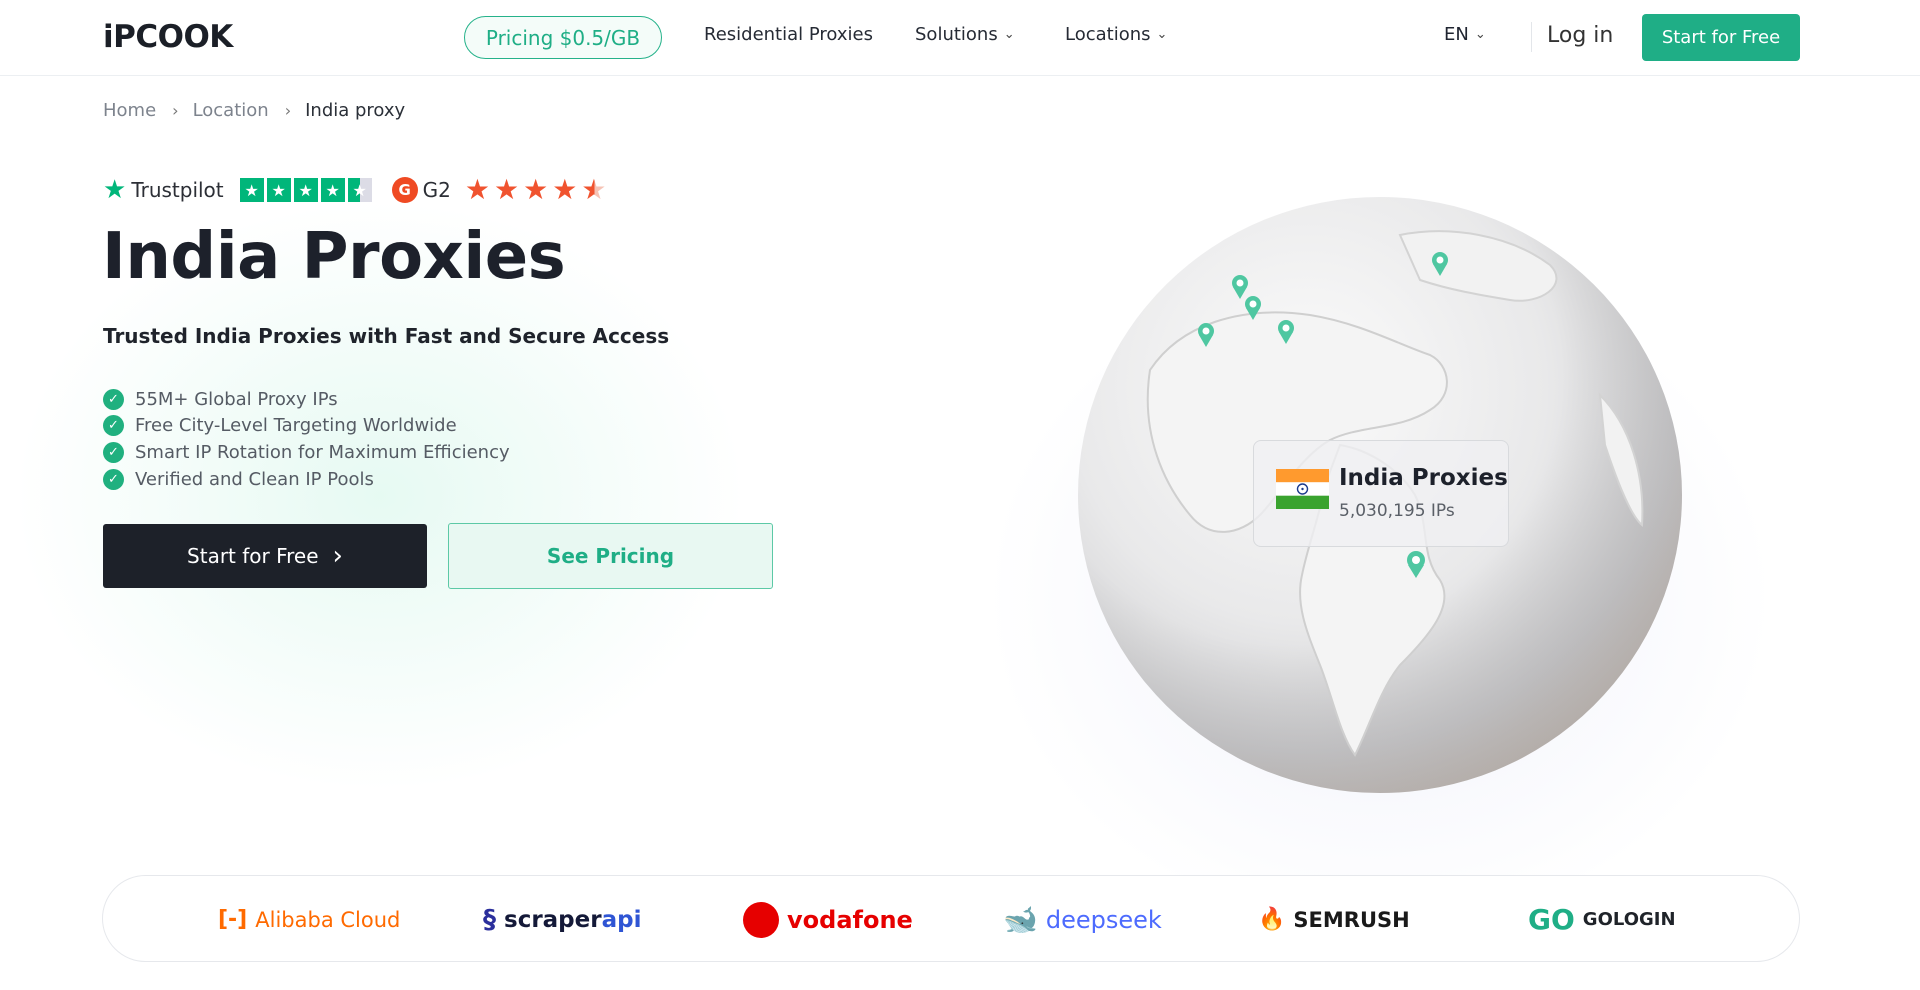 This screenshot has width=1920, height=990. Describe the element at coordinates (1580, 35) in the screenshot. I see `login-link: Log in` at that location.